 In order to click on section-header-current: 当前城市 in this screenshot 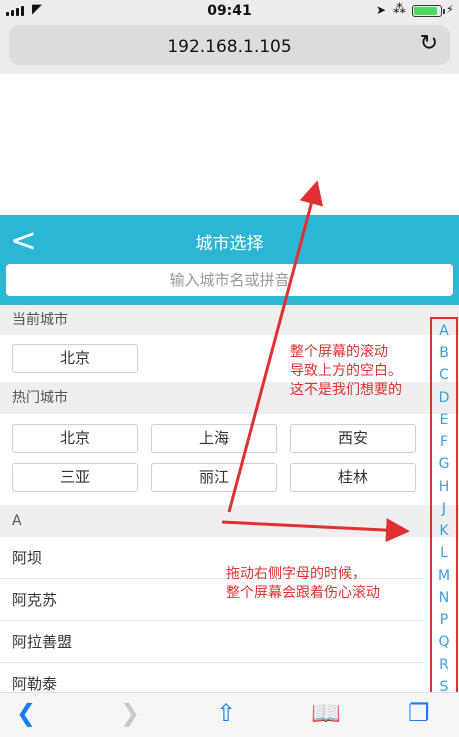, I will do `click(229, 320)`.